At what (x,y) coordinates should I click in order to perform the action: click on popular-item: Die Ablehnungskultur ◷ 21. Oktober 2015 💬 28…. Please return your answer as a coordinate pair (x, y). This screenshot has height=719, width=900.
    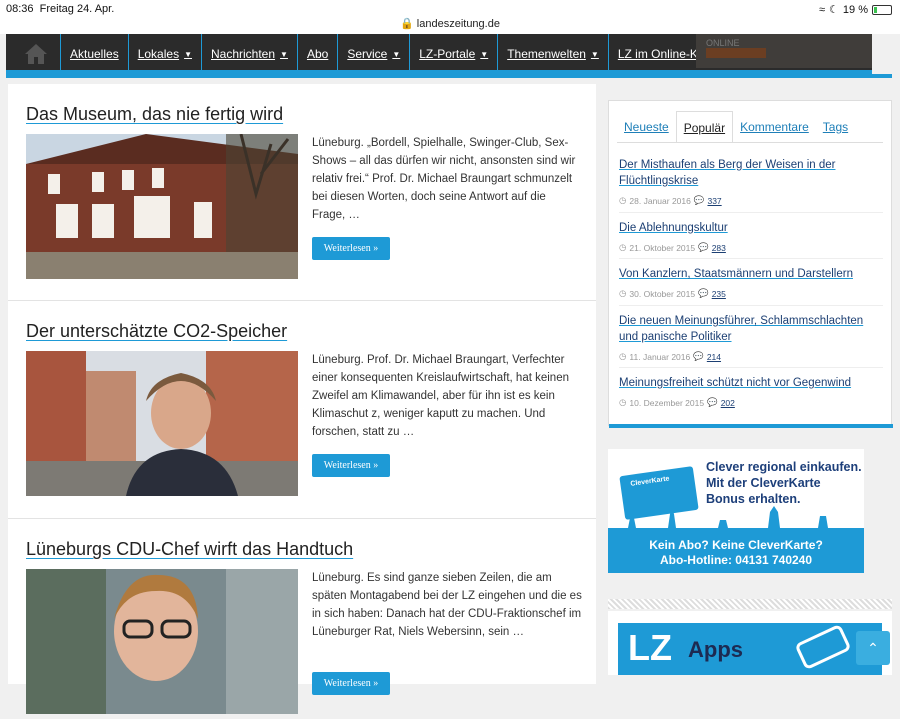
    Looking at the image, I should click on (751, 236).